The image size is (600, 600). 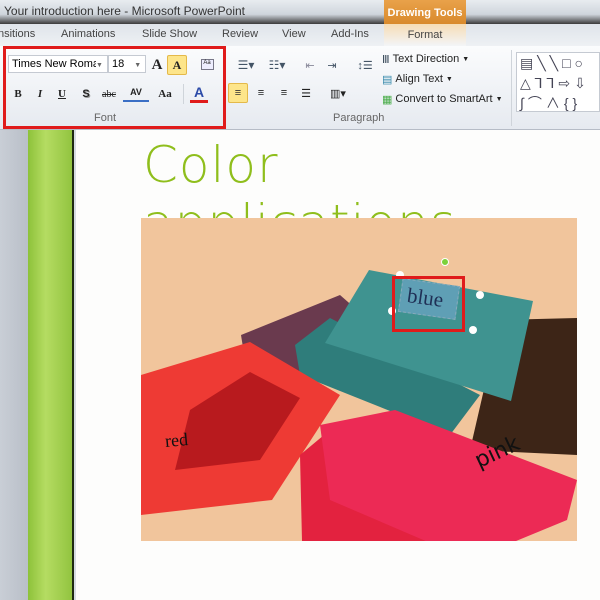 I want to click on align-text-label: Align Text, so click(x=419, y=79).